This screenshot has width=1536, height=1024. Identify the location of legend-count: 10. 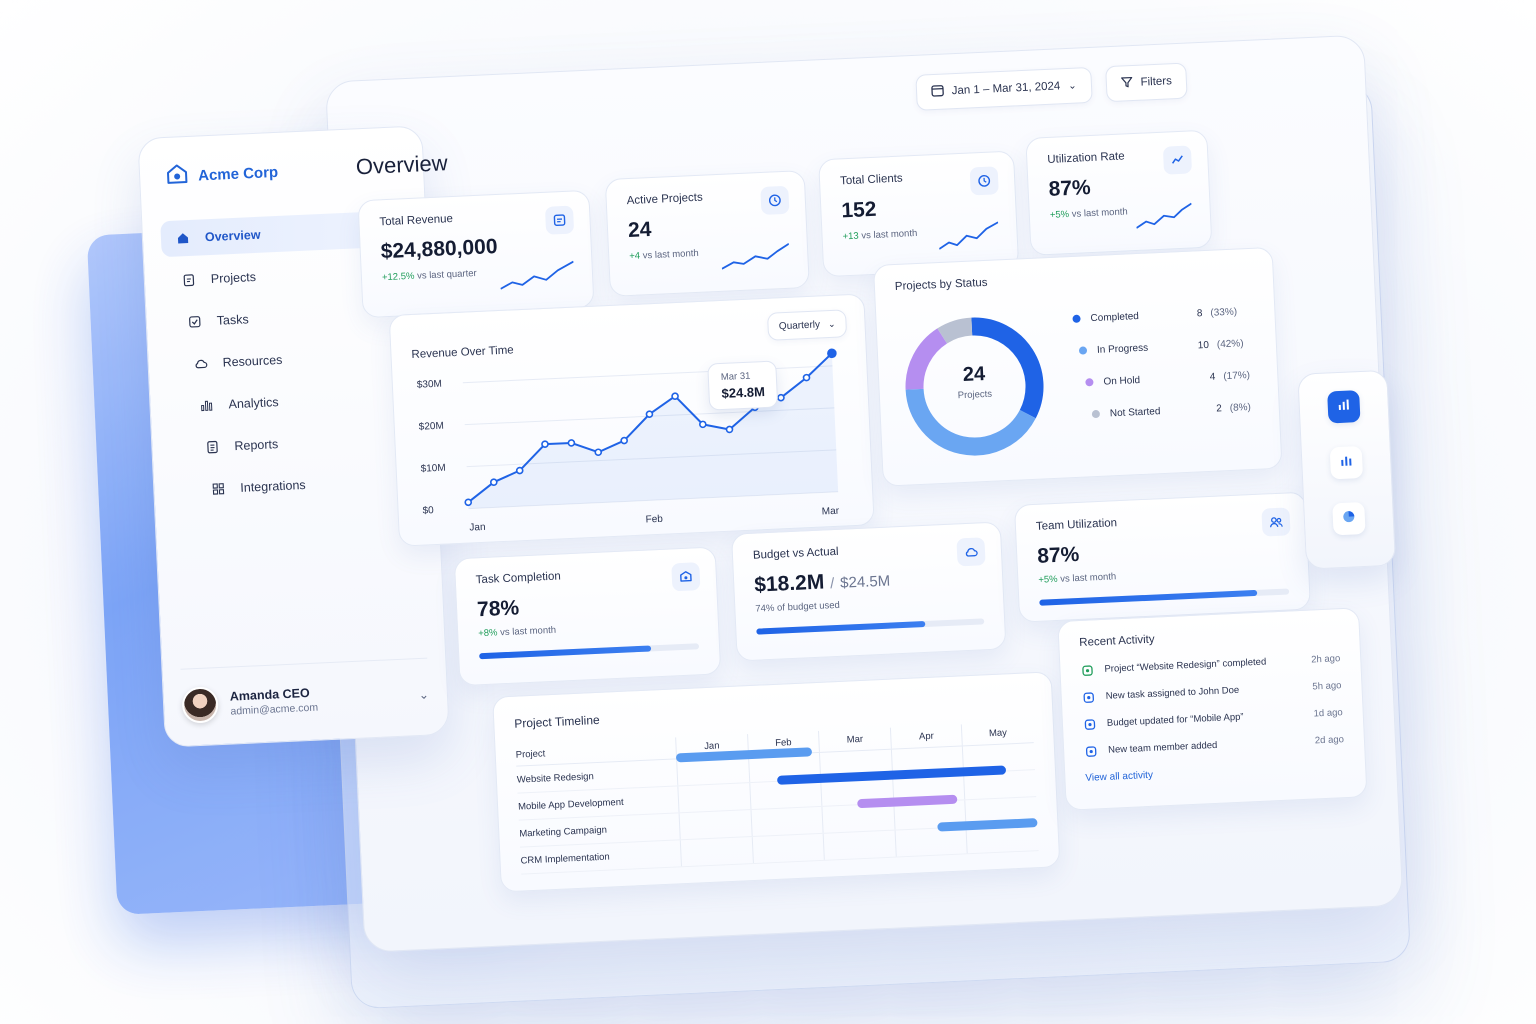
(1203, 345).